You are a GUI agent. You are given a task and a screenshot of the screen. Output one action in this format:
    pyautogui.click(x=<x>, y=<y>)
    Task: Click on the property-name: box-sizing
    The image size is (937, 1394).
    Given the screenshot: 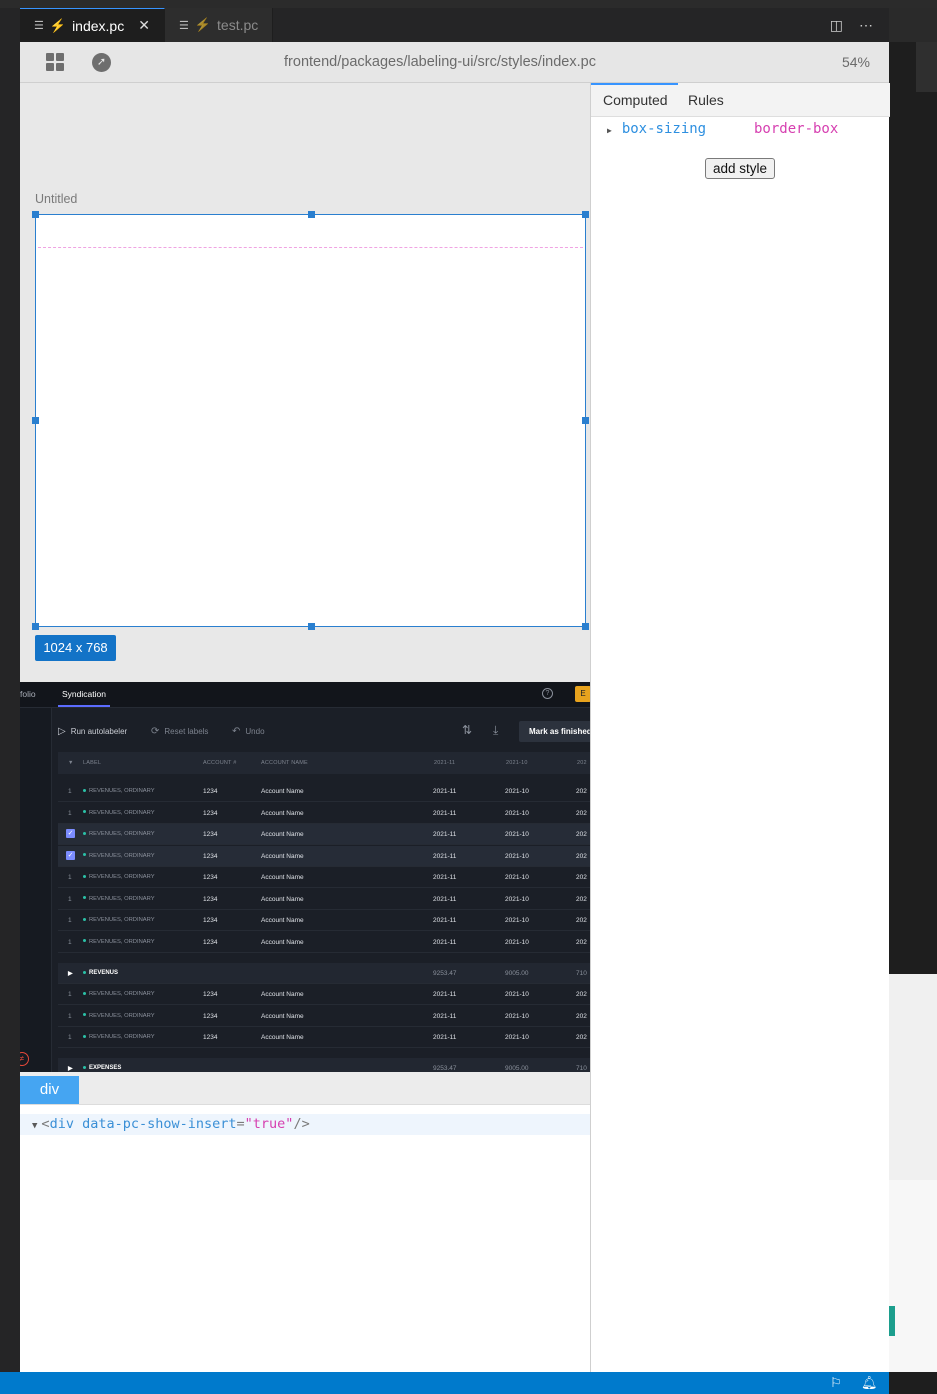 What is the action you would take?
    pyautogui.click(x=664, y=129)
    